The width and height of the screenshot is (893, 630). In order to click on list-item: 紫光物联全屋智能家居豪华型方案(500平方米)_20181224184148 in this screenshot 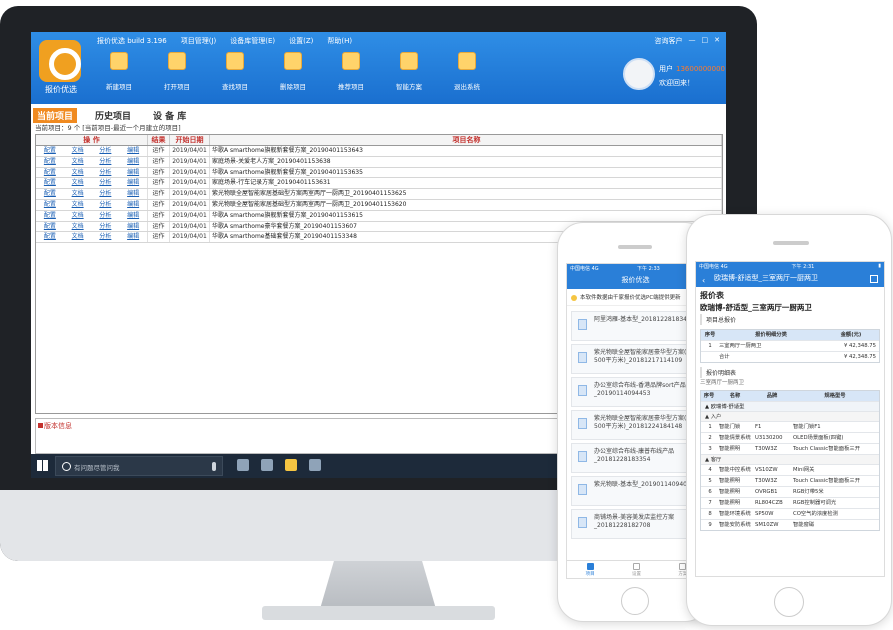, I will do `click(635, 425)`.